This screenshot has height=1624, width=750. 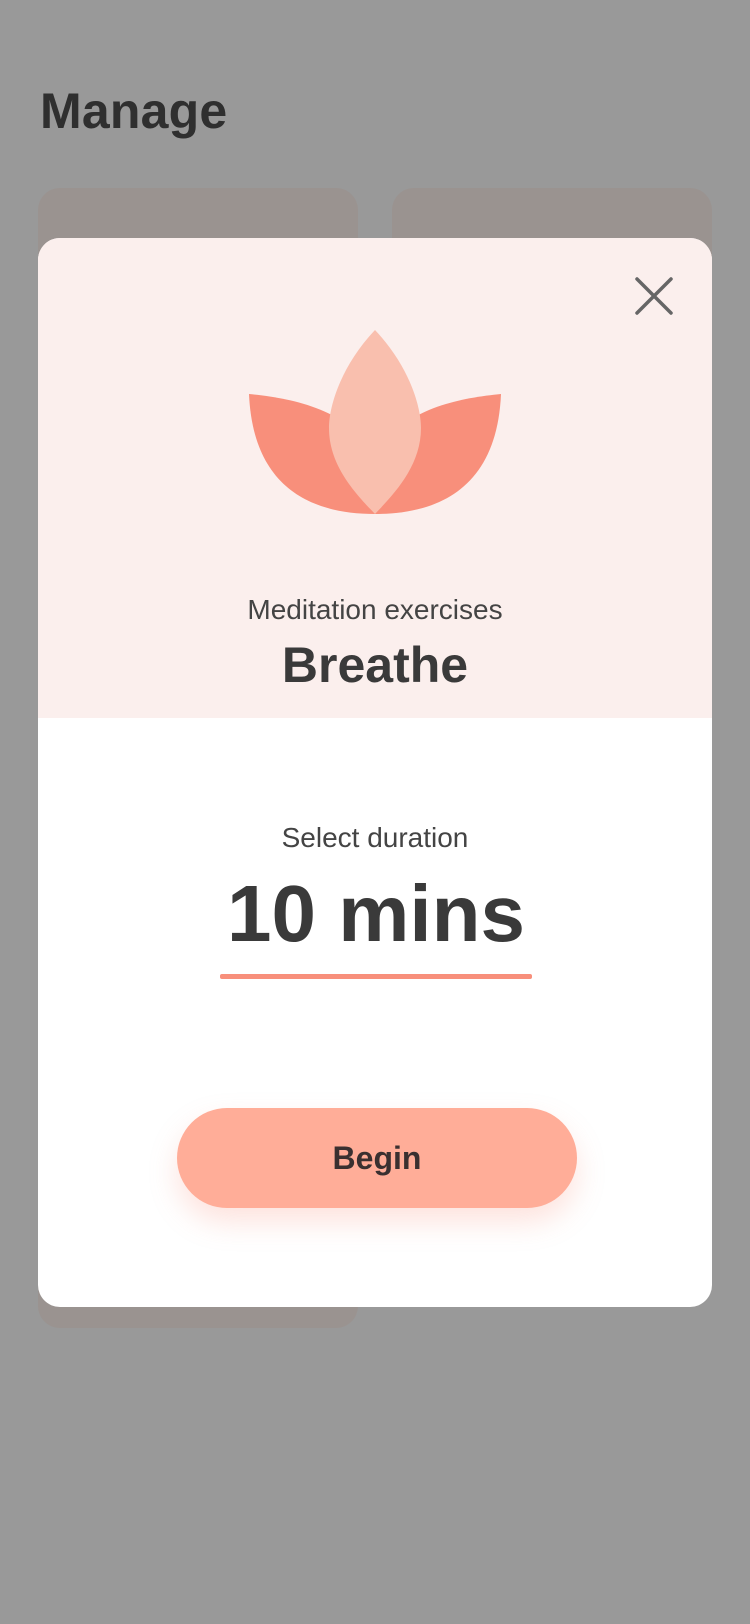 What do you see at coordinates (377, 1158) in the screenshot?
I see `begin-button: Begin` at bounding box center [377, 1158].